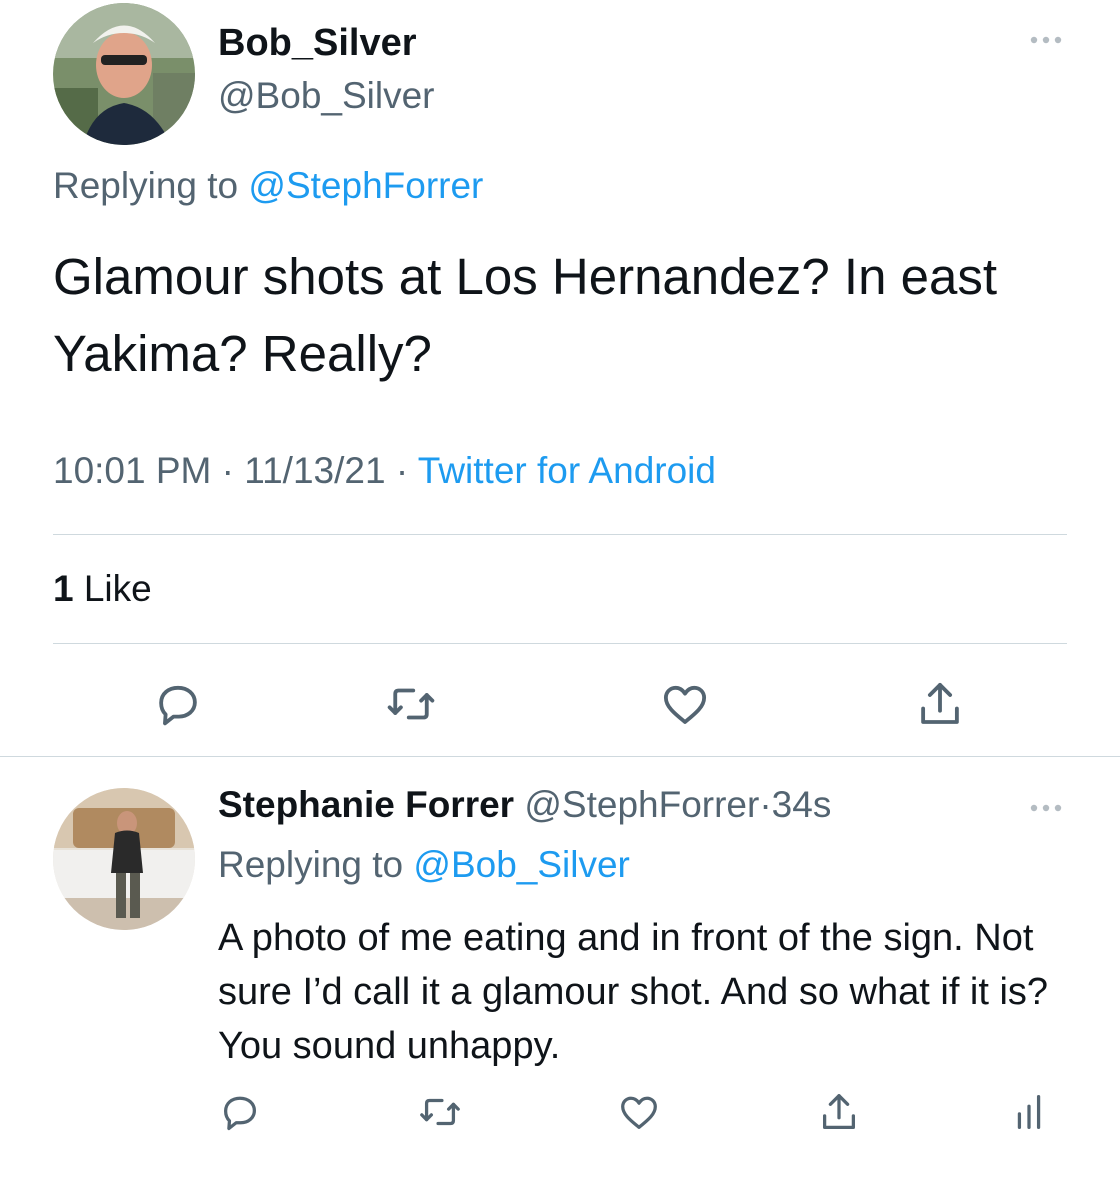  I want to click on author-handle: @Bob_Silver, so click(326, 96).